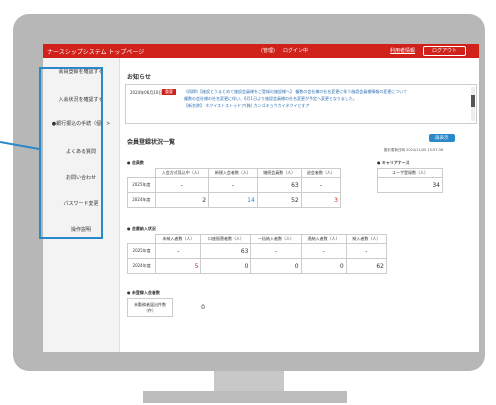 This screenshot has height=405, width=496. I want to click on app-title: ナースシップシステム トップページ, so click(96, 52).